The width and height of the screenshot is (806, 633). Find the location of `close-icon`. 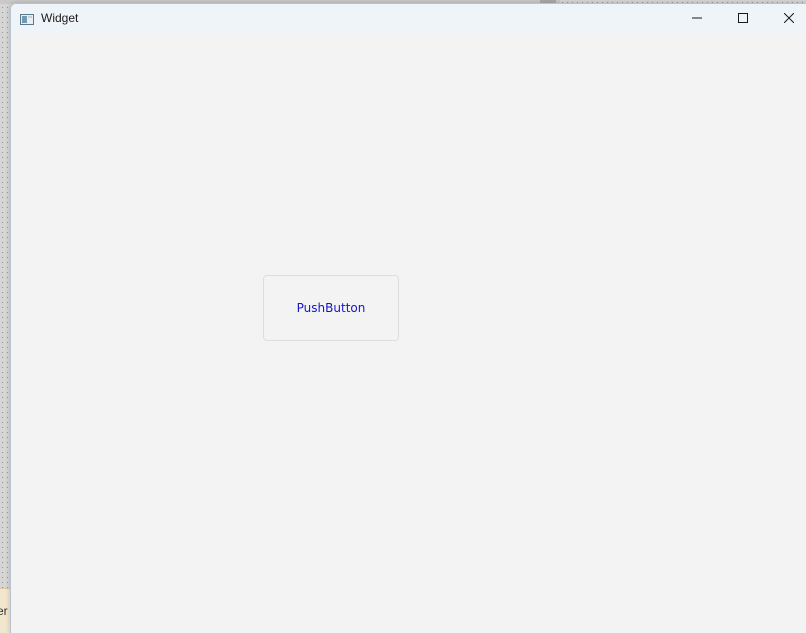

close-icon is located at coordinates (789, 19).